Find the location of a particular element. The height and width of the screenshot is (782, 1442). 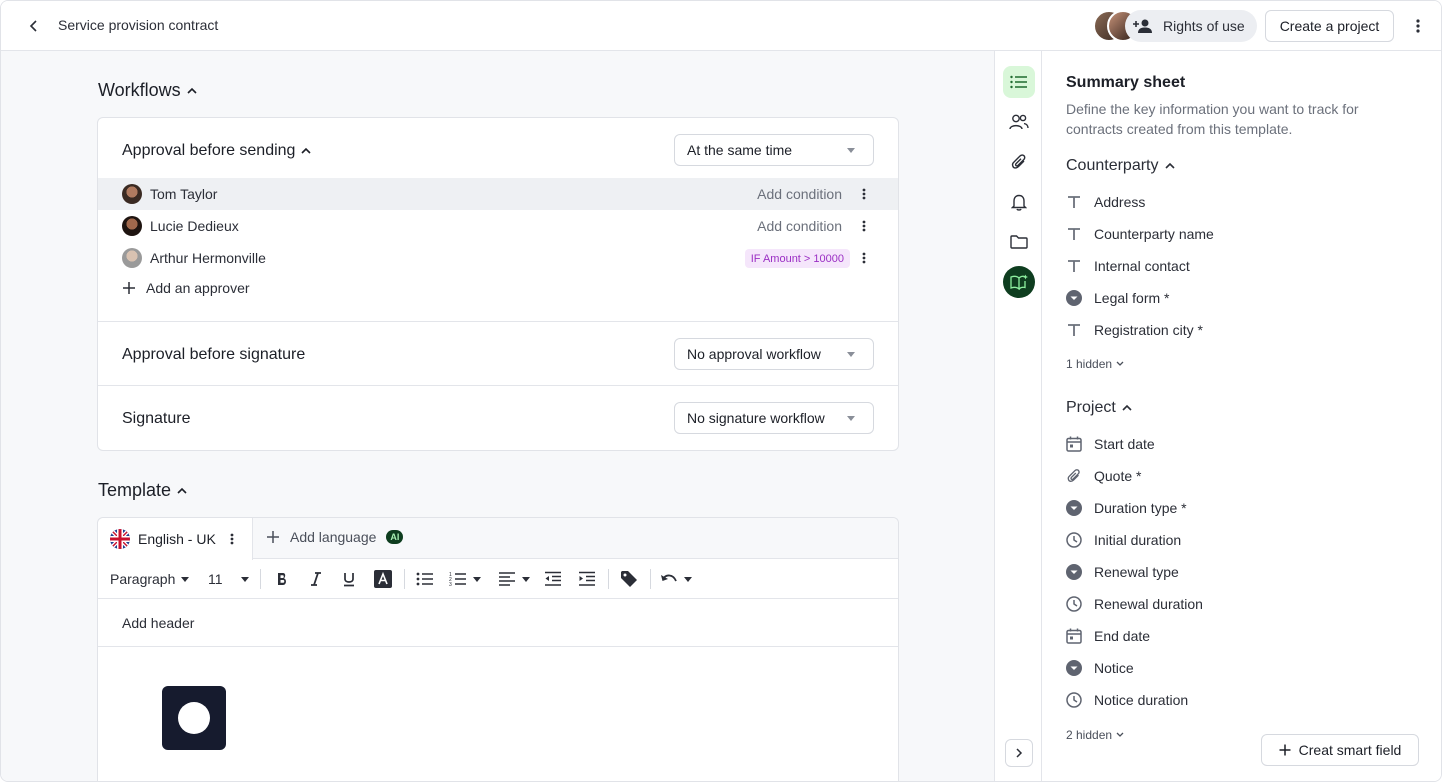

approver-row: Lucie Dedieux Add condition is located at coordinates (498, 226).